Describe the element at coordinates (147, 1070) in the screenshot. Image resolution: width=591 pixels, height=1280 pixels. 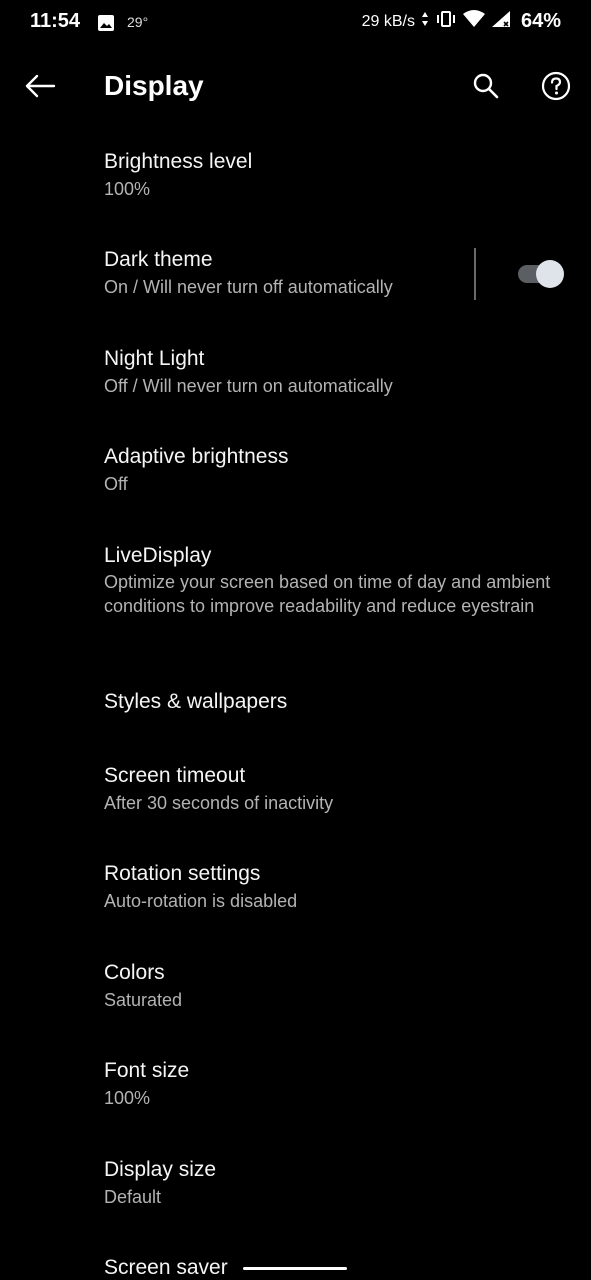
I see `setting-title: Font size` at that location.